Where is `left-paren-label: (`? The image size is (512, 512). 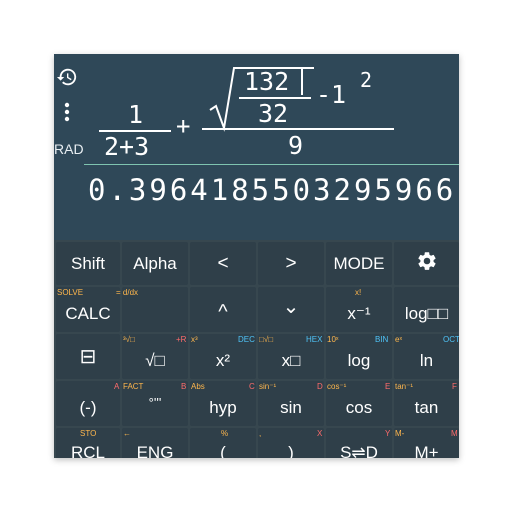
left-paren-label: ( is located at coordinates (223, 450).